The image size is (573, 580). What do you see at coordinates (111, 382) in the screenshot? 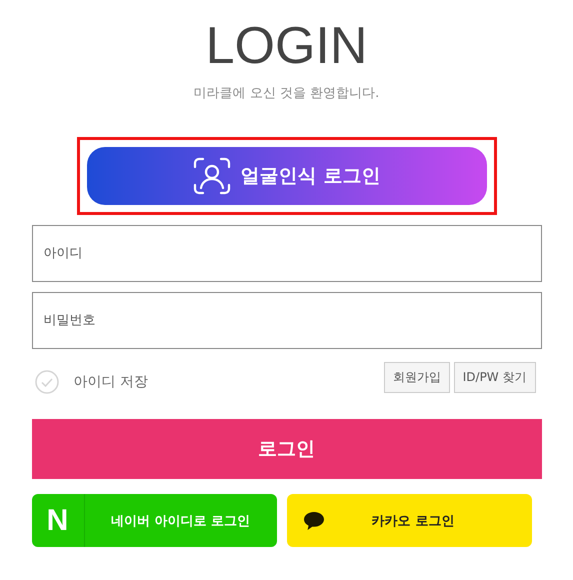
I see `remember-id-label: 아이디 저장` at bounding box center [111, 382].